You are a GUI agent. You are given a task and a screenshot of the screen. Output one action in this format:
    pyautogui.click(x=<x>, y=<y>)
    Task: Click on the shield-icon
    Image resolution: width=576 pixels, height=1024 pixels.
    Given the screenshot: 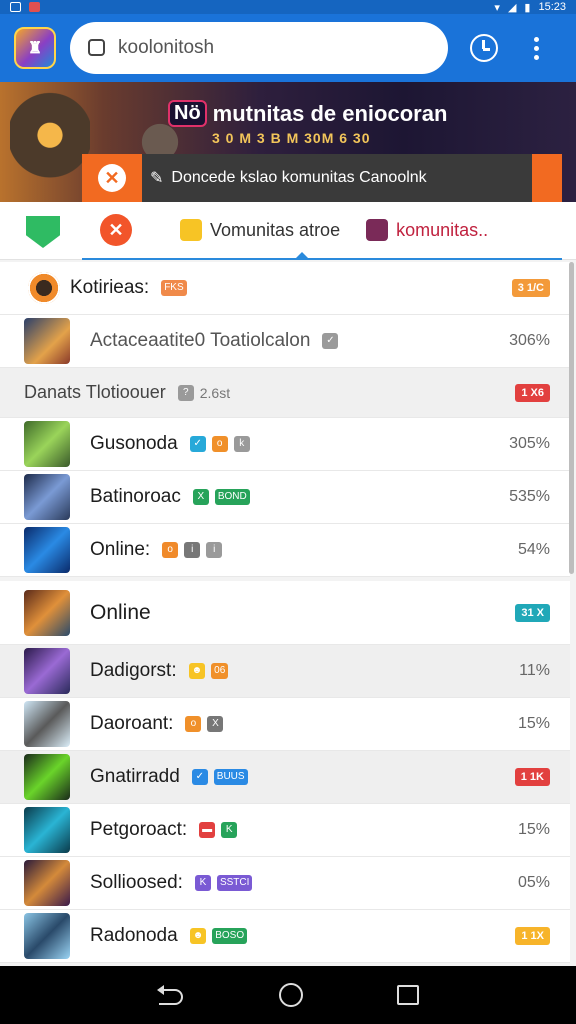 What is the action you would take?
    pyautogui.click(x=43, y=232)
    